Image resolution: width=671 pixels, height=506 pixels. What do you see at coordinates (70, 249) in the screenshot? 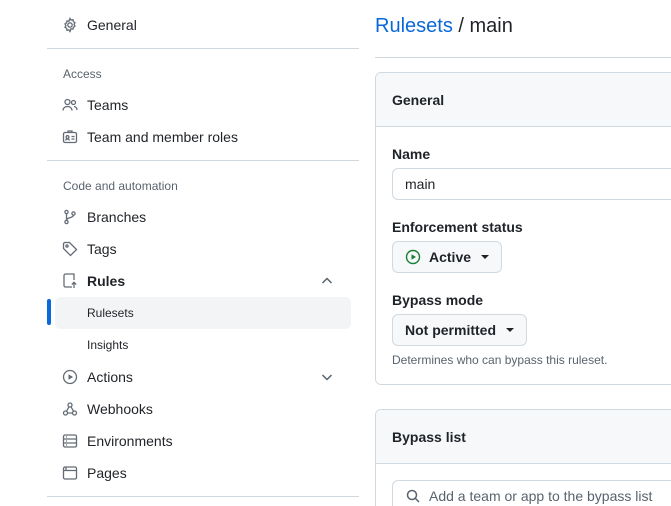
I see `tag-icon` at bounding box center [70, 249].